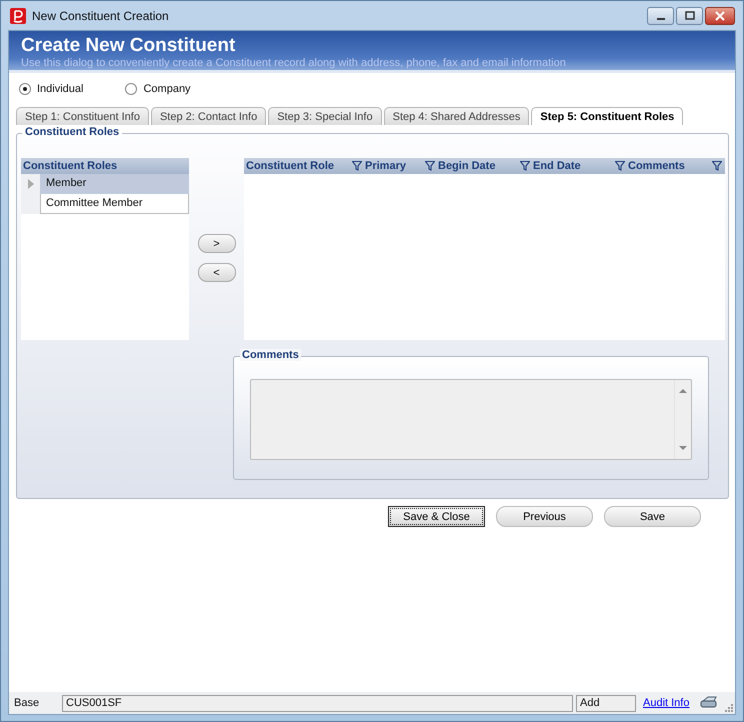 The height and width of the screenshot is (722, 744). What do you see at coordinates (683, 448) in the screenshot?
I see `scroll-down-icon` at bounding box center [683, 448].